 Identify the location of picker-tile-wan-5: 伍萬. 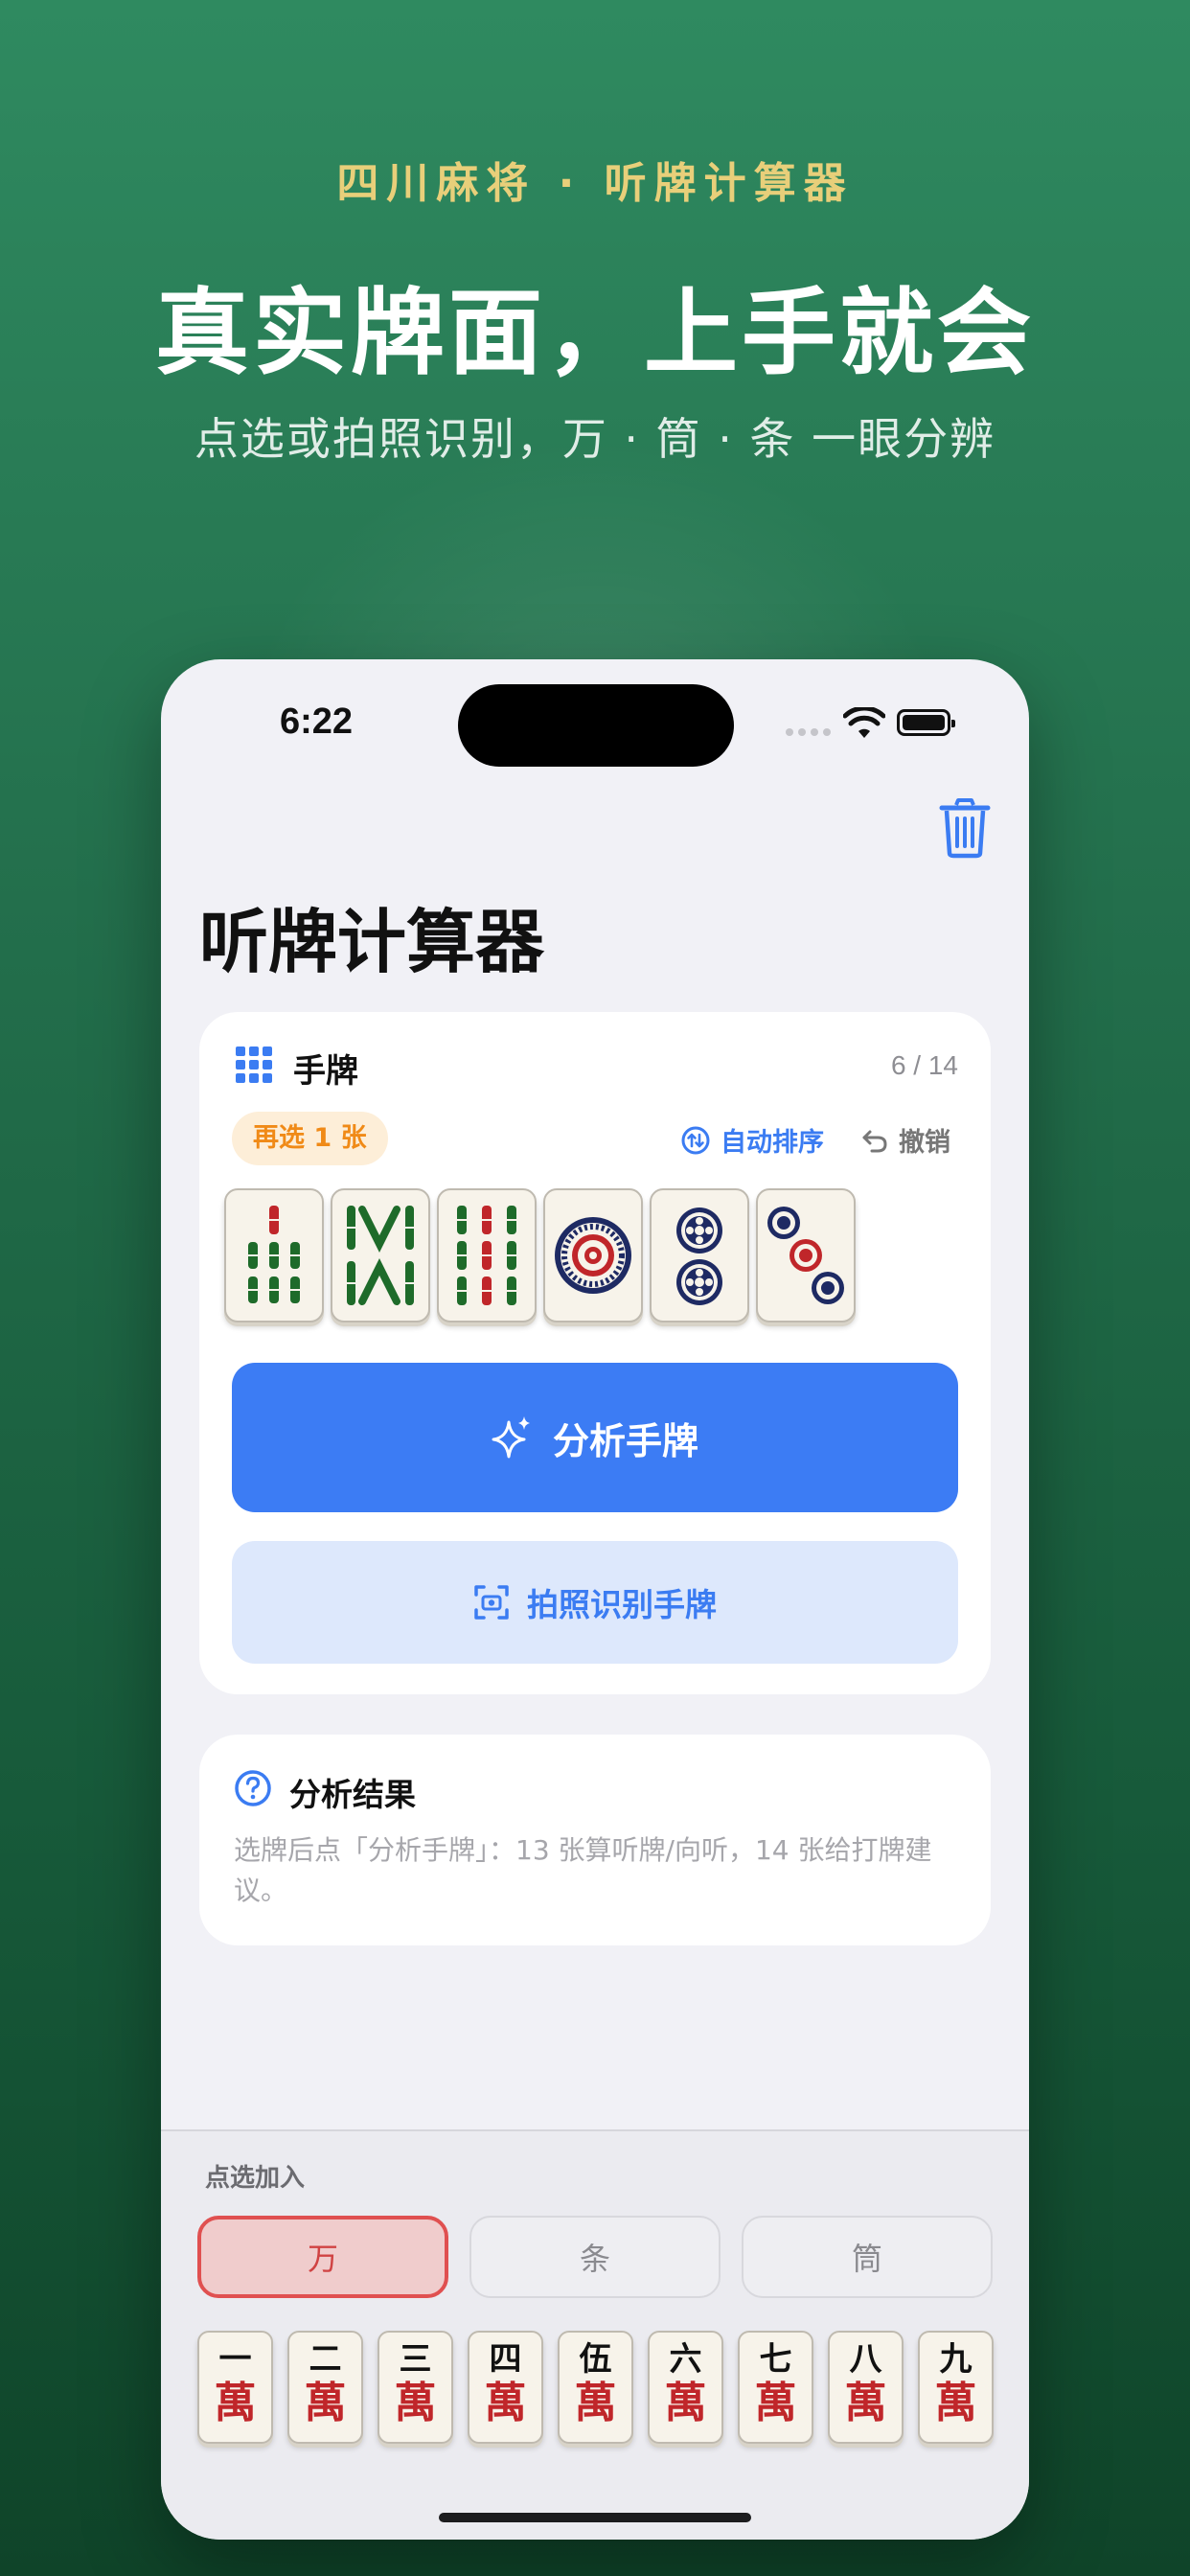
(595, 2387).